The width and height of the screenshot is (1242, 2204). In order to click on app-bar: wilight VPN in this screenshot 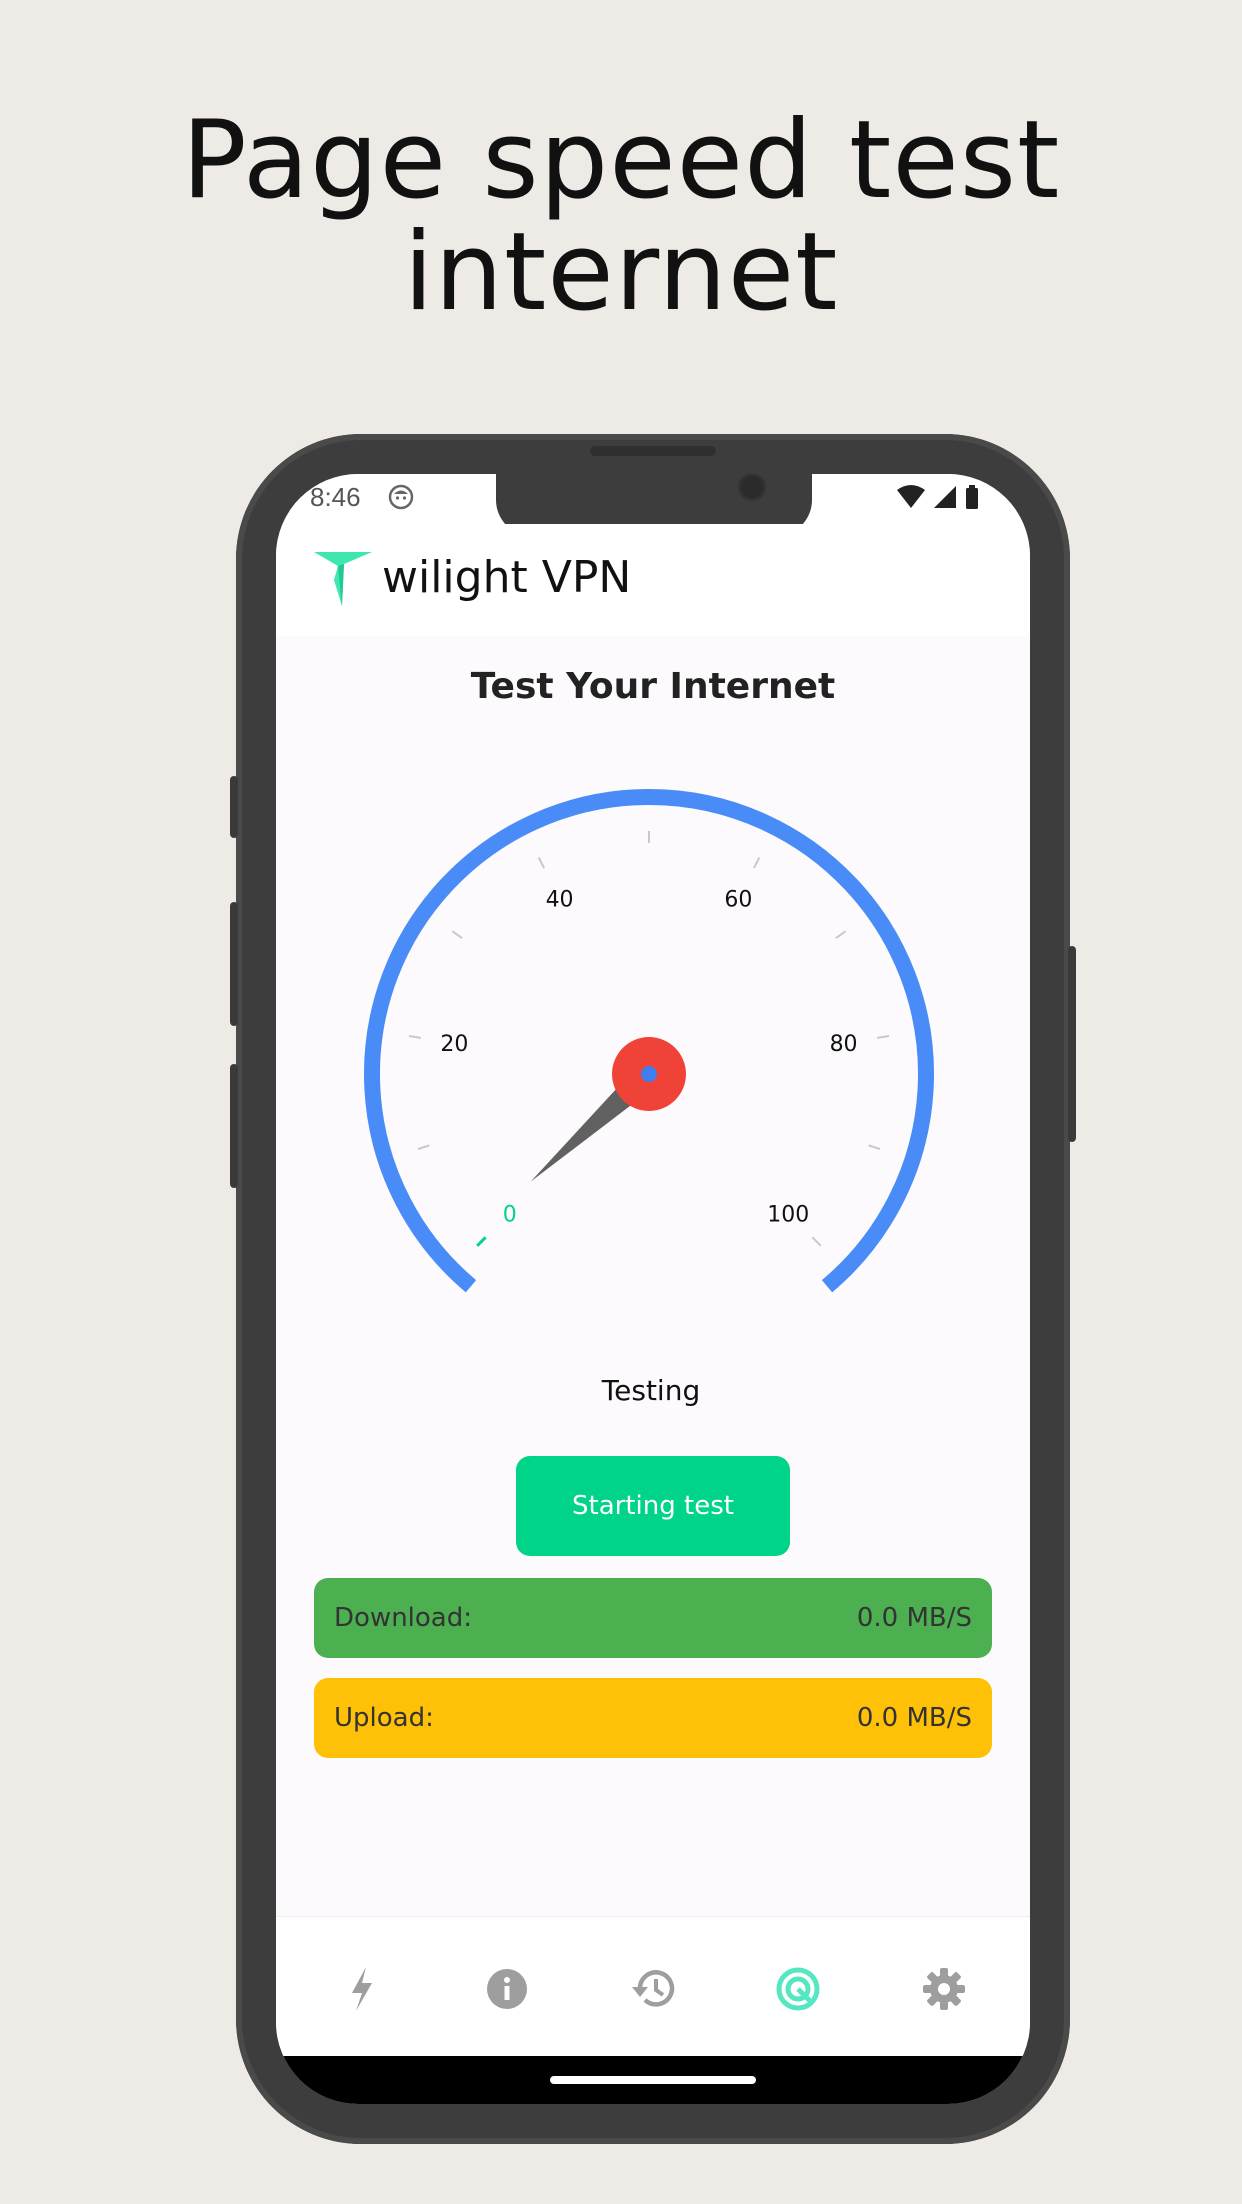, I will do `click(653, 580)`.